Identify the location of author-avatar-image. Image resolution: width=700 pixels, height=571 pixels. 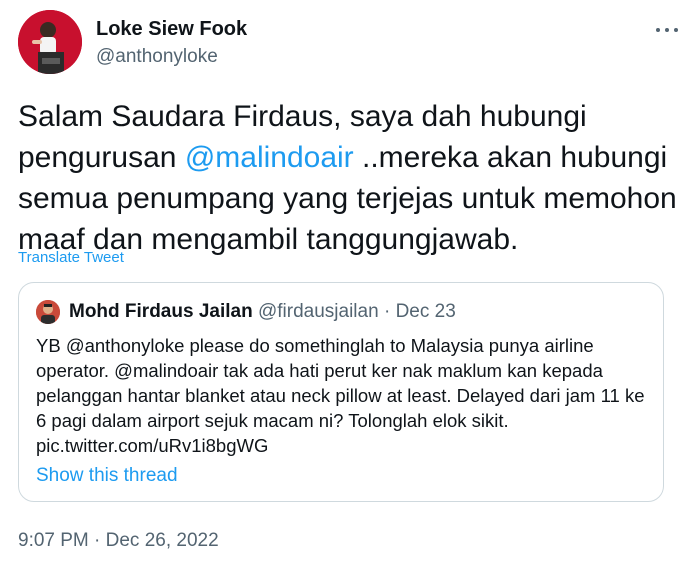
(50, 42).